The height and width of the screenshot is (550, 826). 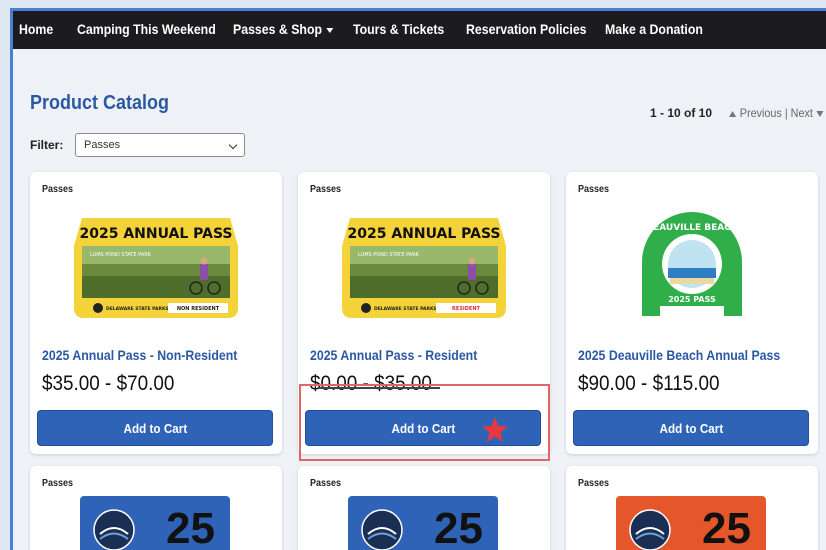 What do you see at coordinates (802, 113) in the screenshot?
I see `next-link: Next` at bounding box center [802, 113].